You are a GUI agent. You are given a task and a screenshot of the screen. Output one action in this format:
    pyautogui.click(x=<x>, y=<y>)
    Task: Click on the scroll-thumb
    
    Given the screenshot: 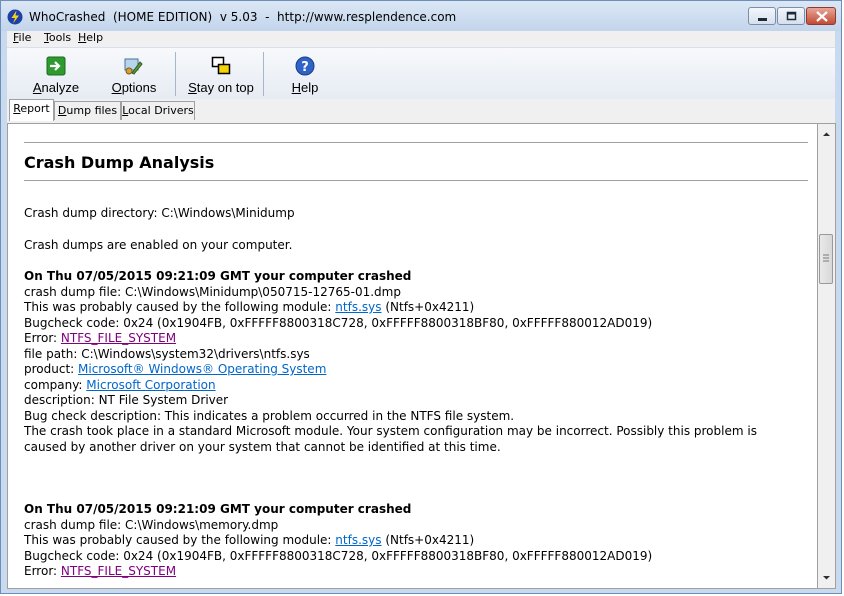 What is the action you would take?
    pyautogui.click(x=826, y=259)
    